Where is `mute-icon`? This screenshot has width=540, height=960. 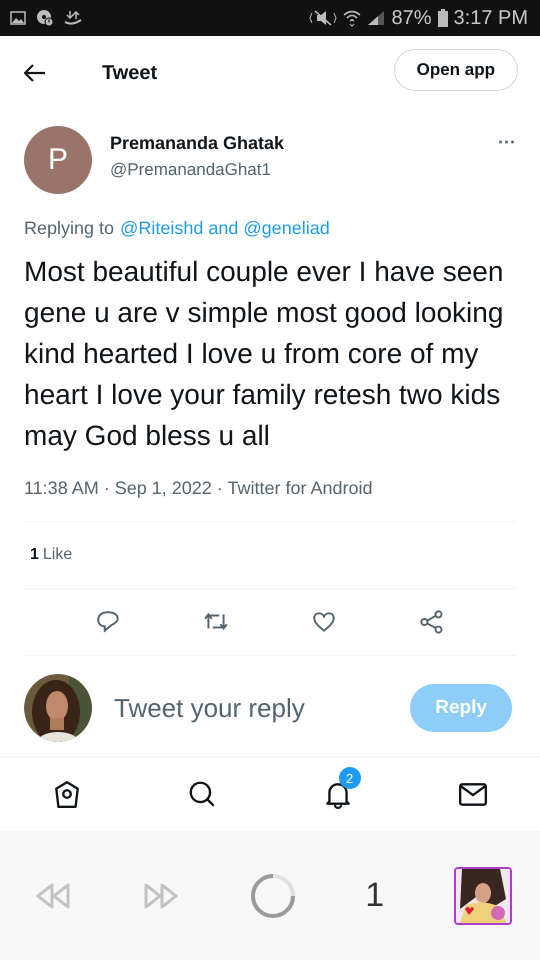
mute-icon is located at coordinates (323, 18).